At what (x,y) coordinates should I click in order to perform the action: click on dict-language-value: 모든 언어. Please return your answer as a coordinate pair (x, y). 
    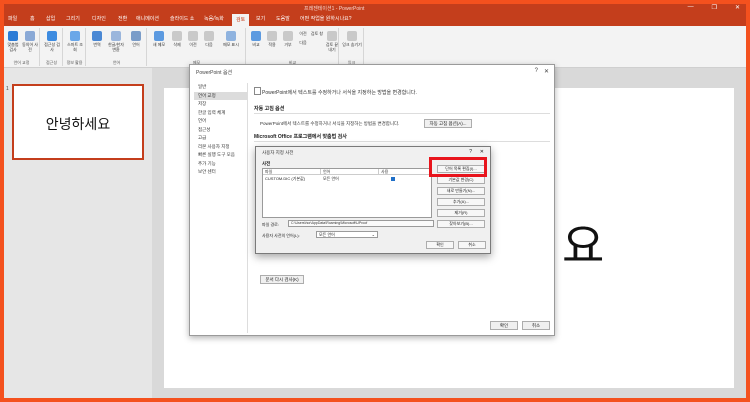
    Looking at the image, I should click on (327, 234).